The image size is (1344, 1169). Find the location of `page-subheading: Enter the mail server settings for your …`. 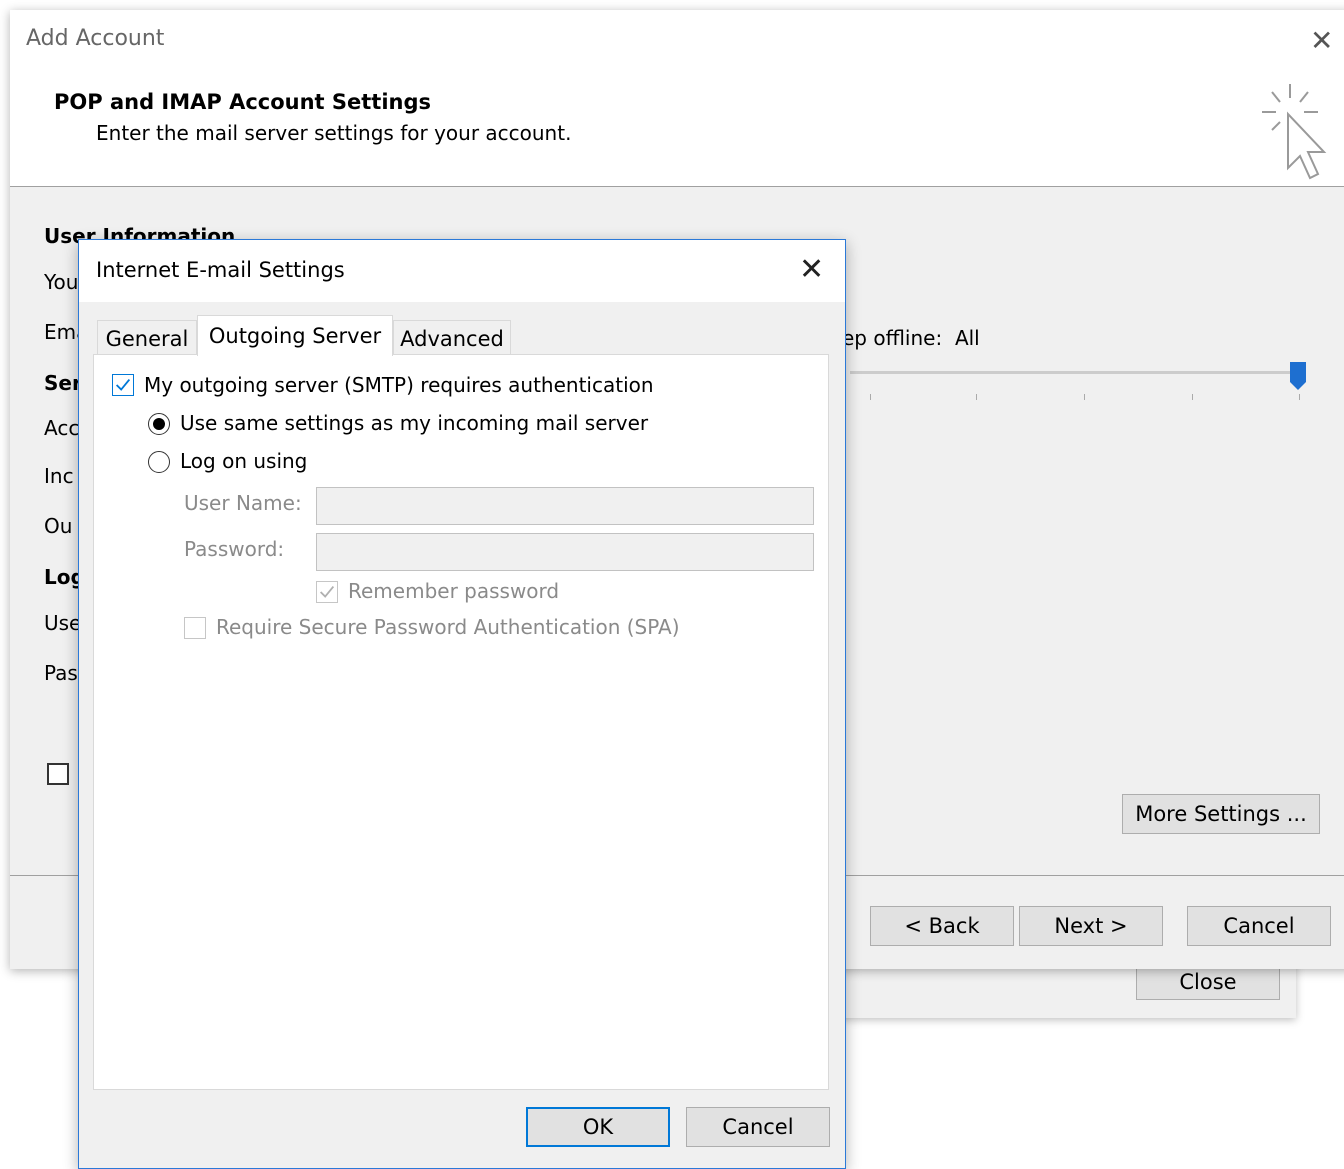

page-subheading: Enter the mail server settings for your … is located at coordinates (334, 133).